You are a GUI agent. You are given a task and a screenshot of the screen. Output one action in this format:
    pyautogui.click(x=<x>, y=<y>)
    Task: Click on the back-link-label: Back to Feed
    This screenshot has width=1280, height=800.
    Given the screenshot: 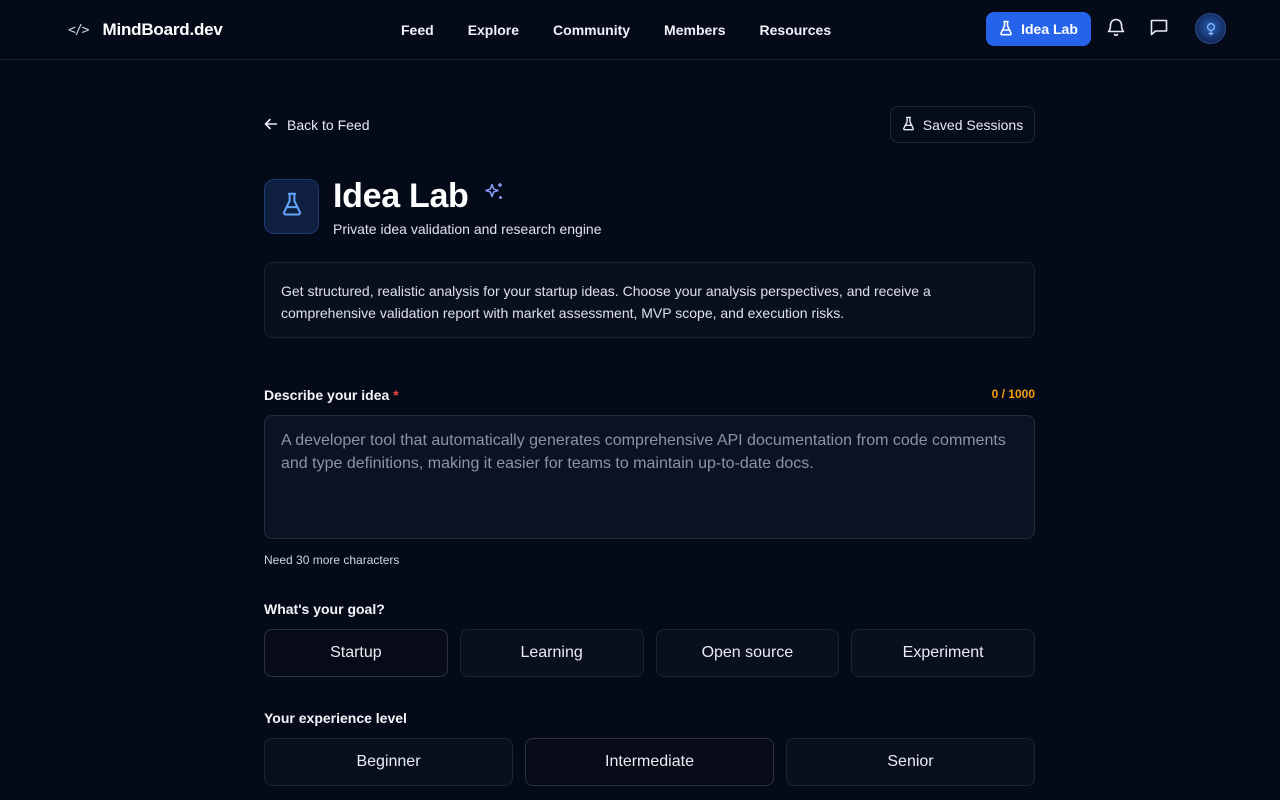 What is the action you would take?
    pyautogui.click(x=328, y=125)
    